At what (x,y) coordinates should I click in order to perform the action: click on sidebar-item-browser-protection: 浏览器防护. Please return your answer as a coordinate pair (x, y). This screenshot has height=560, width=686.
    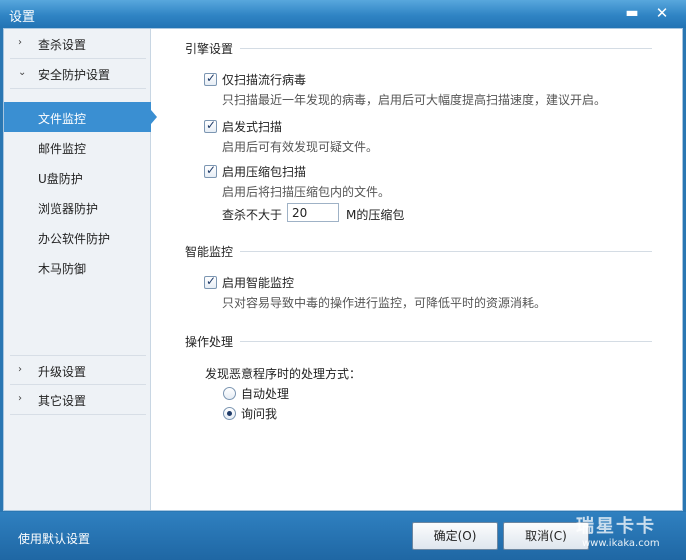
    Looking at the image, I should click on (77, 207).